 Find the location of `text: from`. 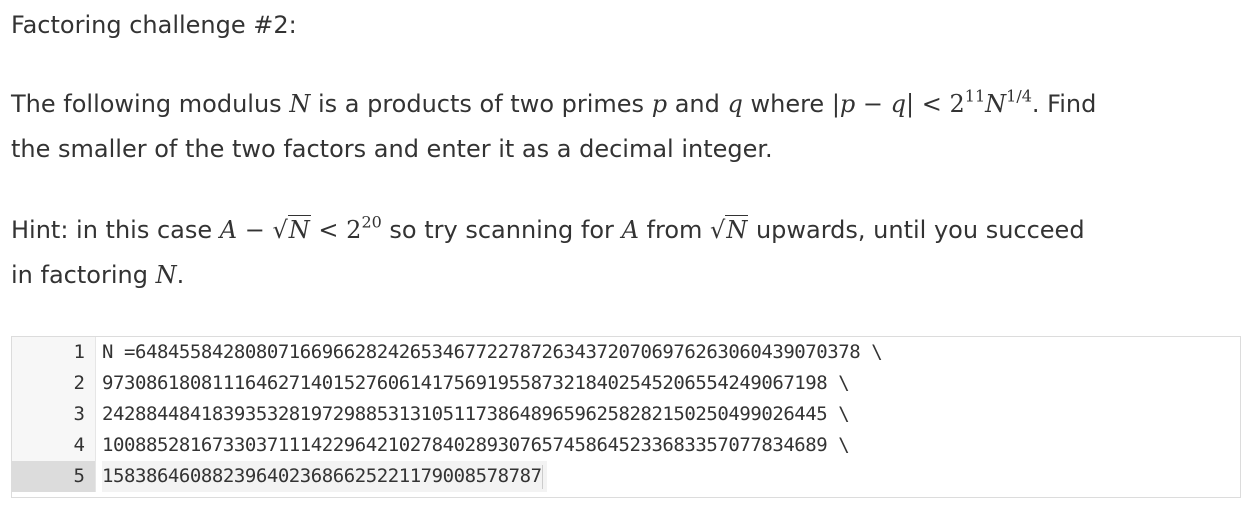

text: from is located at coordinates (674, 230).